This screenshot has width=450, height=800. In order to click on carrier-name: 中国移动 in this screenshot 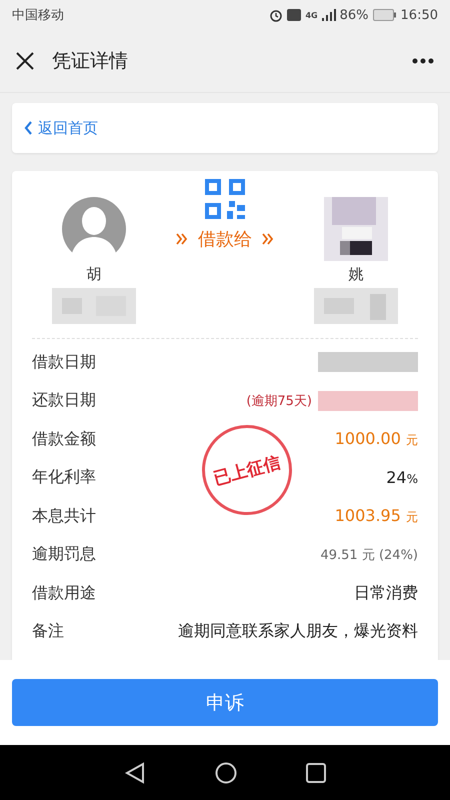, I will do `click(38, 15)`.